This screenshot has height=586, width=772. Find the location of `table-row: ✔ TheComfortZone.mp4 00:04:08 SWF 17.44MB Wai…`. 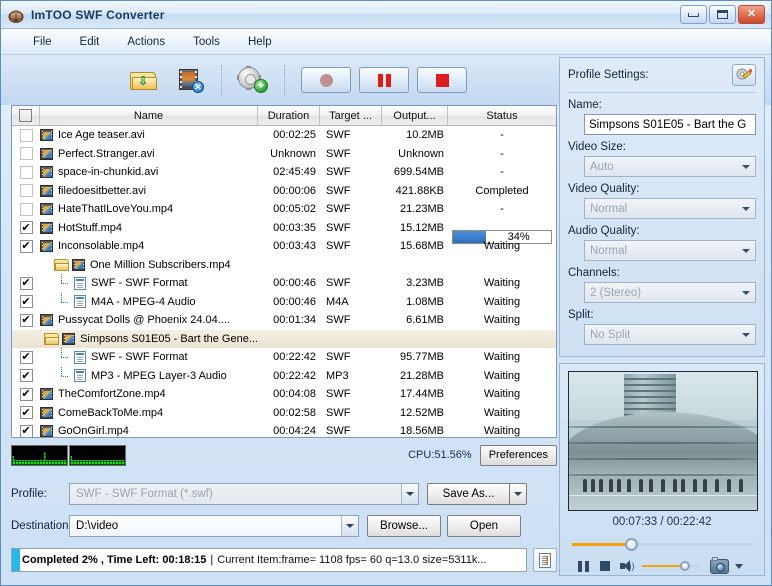

table-row: ✔ TheComfortZone.mp4 00:04:08 SWF 17.44MB Wai… is located at coordinates (284, 394).